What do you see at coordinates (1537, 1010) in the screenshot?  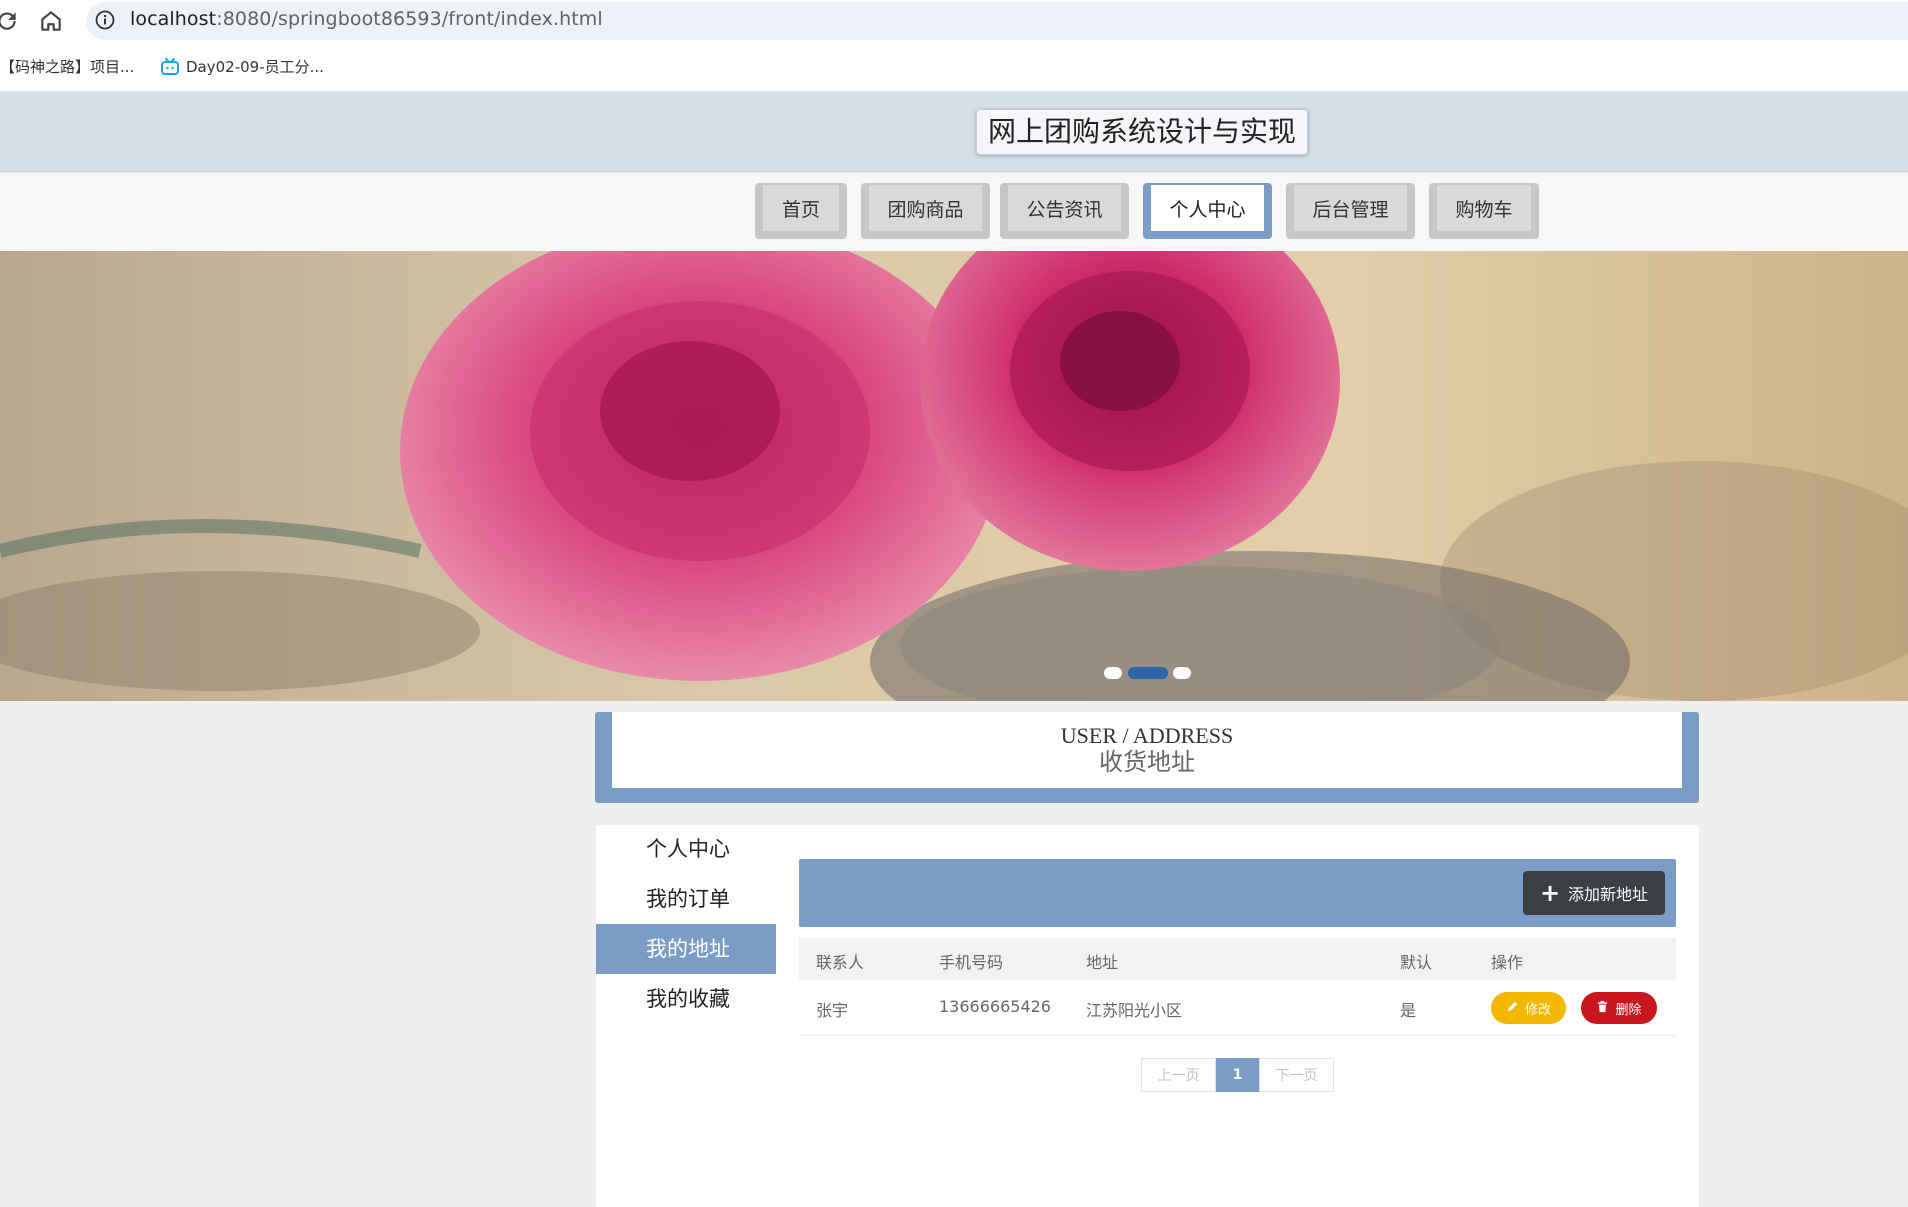 I see `edit-label: 修改` at bounding box center [1537, 1010].